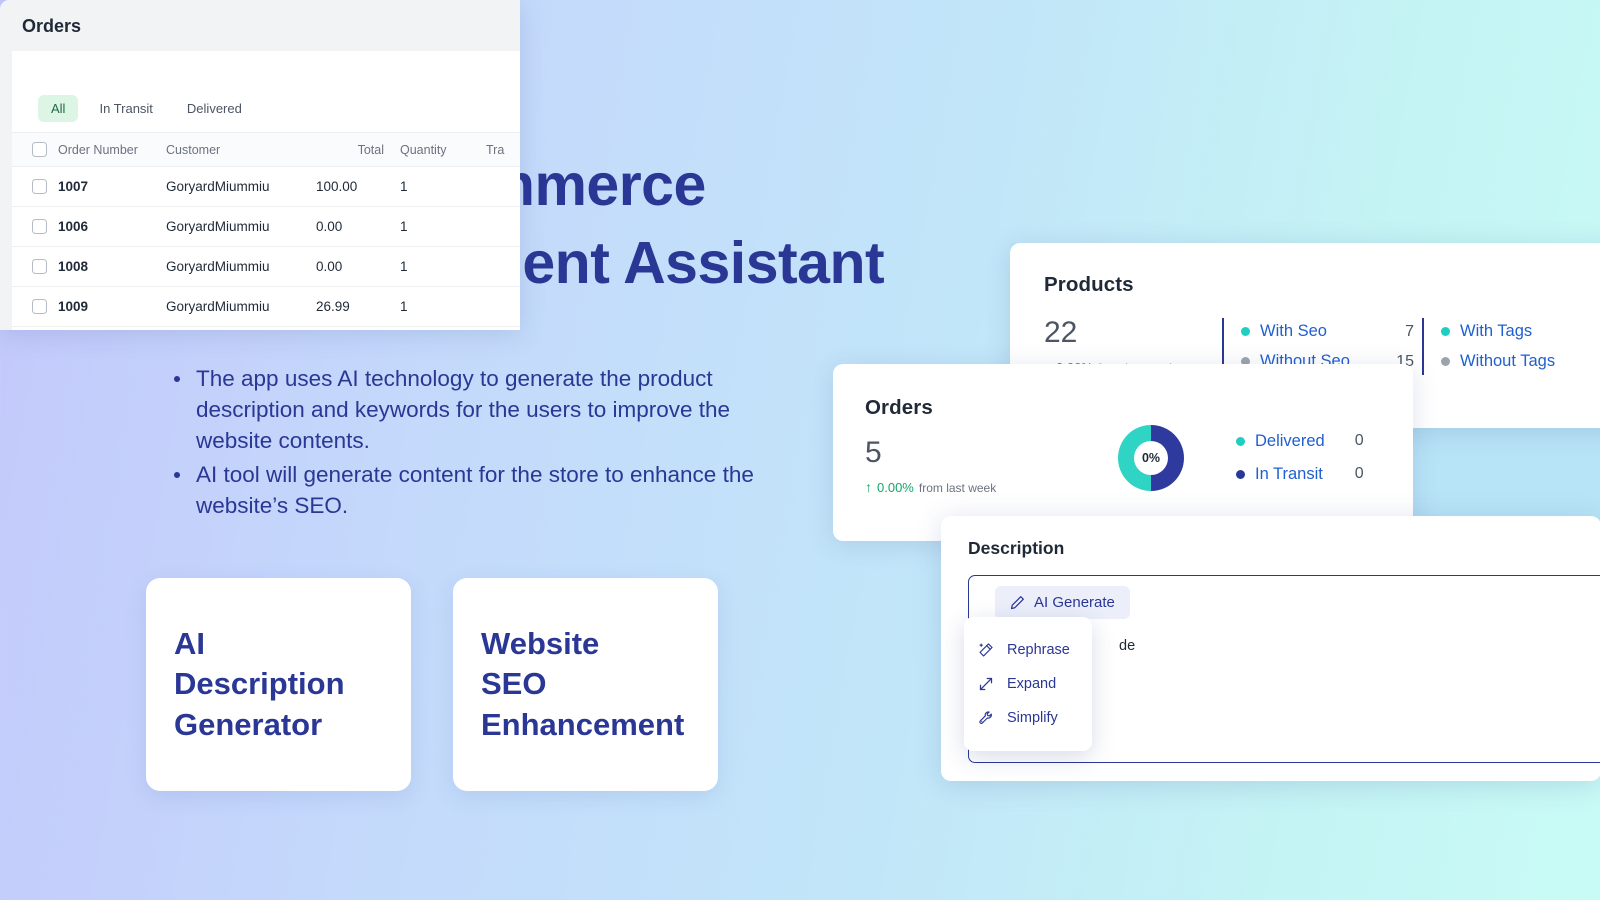 The height and width of the screenshot is (900, 1600). What do you see at coordinates (112, 266) in the screenshot?
I see `cell-order-number: 1008` at bounding box center [112, 266].